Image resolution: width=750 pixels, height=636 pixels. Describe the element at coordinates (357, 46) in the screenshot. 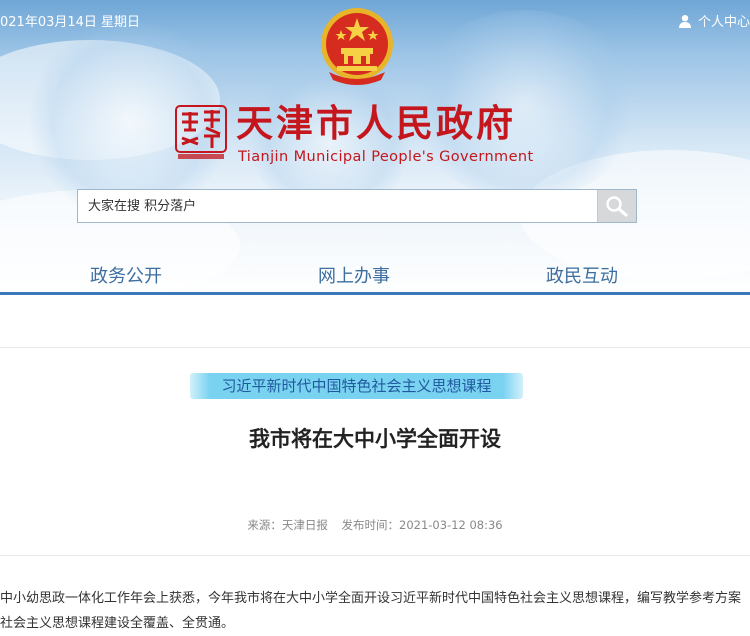

I see `national-emblem-icon` at that location.